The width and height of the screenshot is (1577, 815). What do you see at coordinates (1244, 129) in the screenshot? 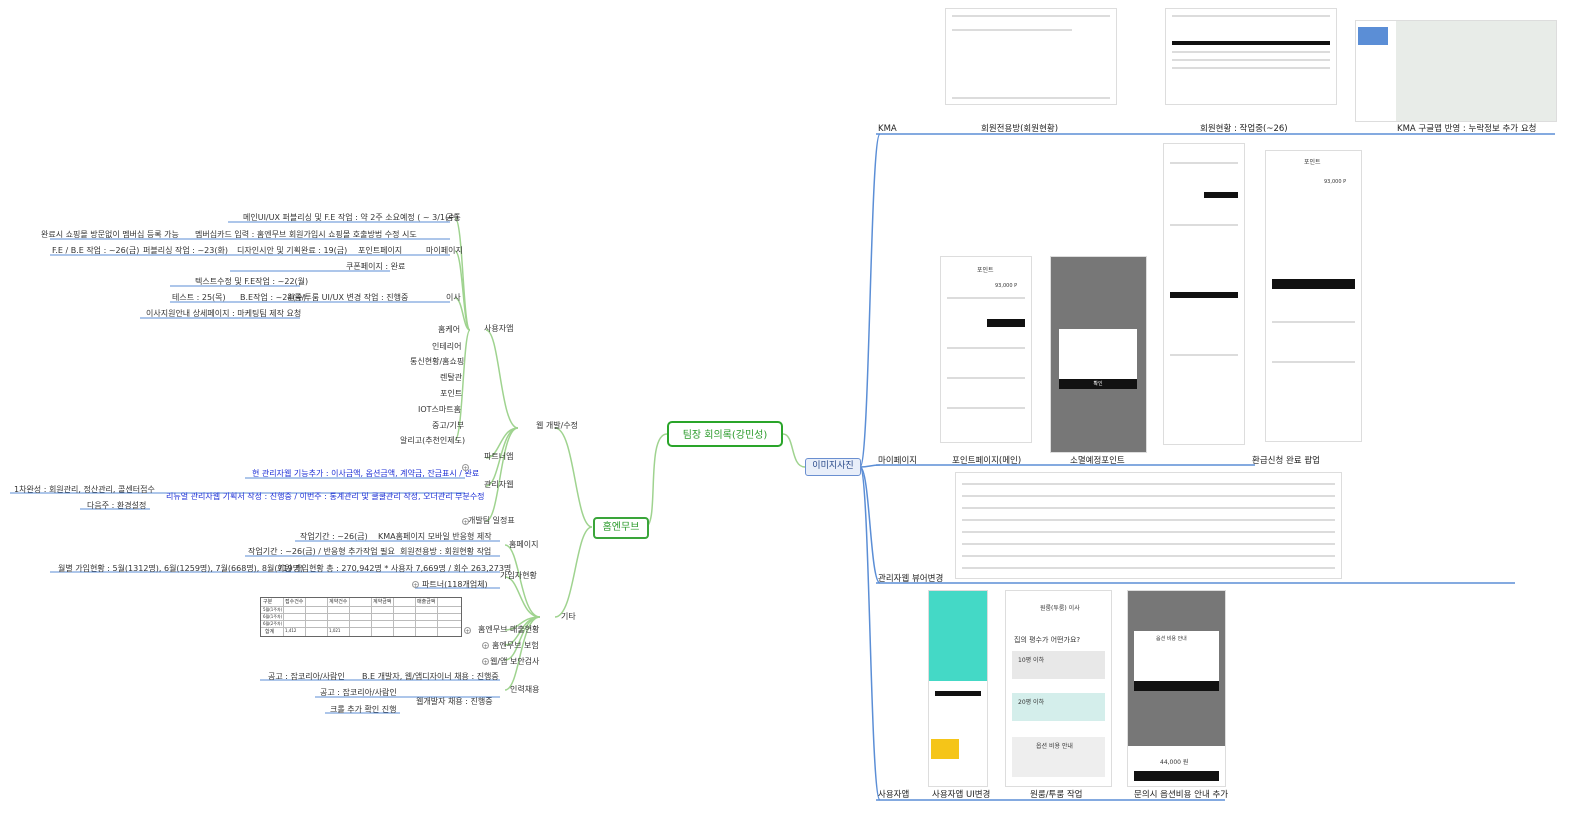
I see `caption-kma-members-wip: 회원현황 : 작업중(~26)` at bounding box center [1244, 129].